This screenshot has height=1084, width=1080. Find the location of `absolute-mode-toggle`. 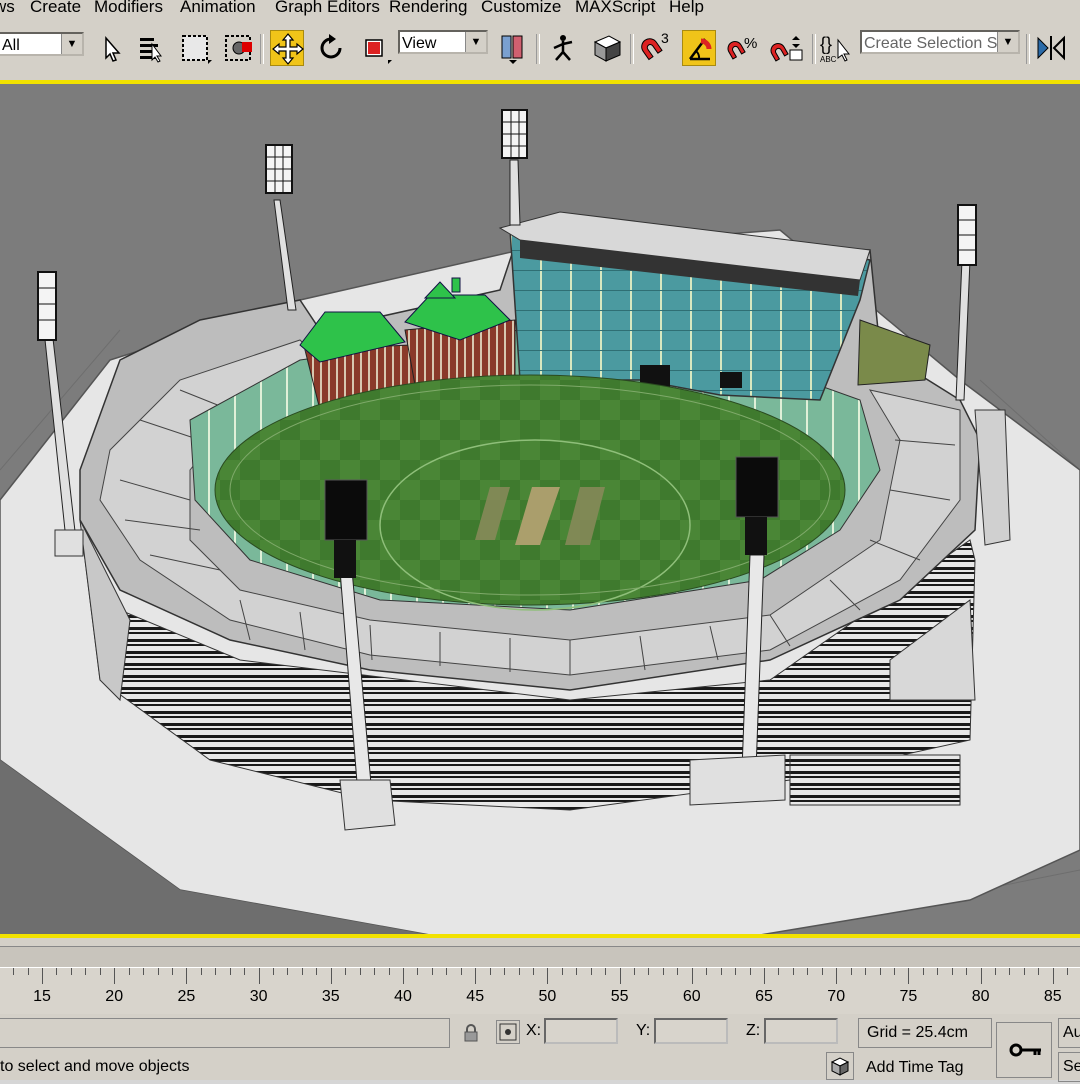

absolute-mode-toggle is located at coordinates (508, 1032).